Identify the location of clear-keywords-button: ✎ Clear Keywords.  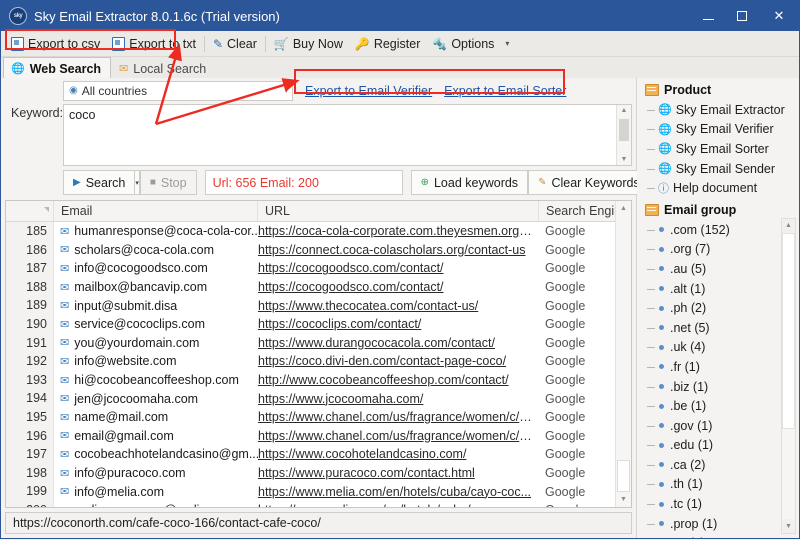
(589, 182).